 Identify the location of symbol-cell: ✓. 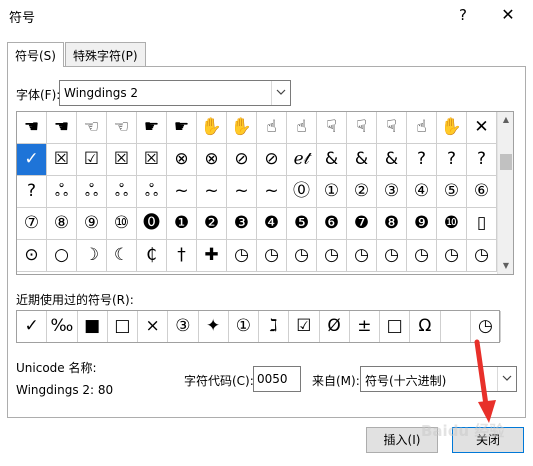
(32, 160).